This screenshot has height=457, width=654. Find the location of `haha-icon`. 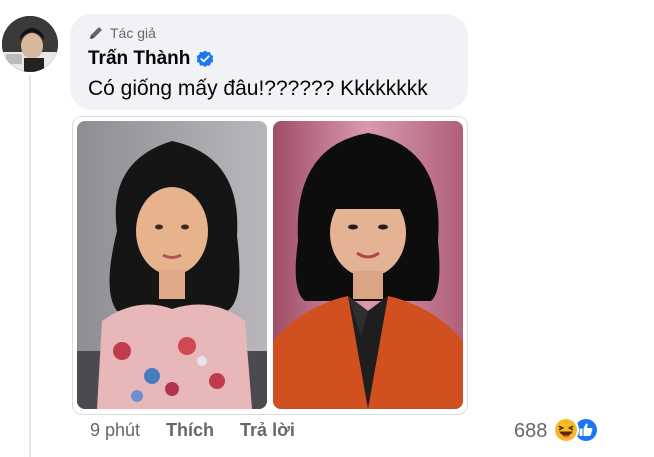

haha-icon is located at coordinates (566, 433).